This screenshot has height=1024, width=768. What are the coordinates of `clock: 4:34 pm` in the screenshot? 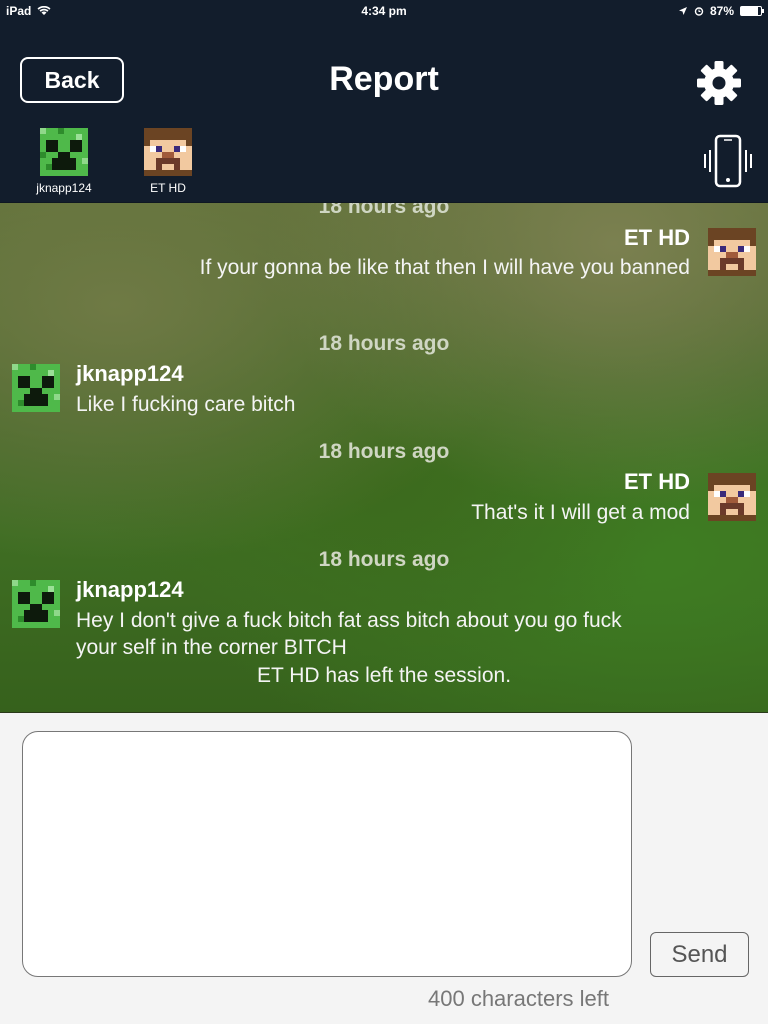 It's located at (384, 11).